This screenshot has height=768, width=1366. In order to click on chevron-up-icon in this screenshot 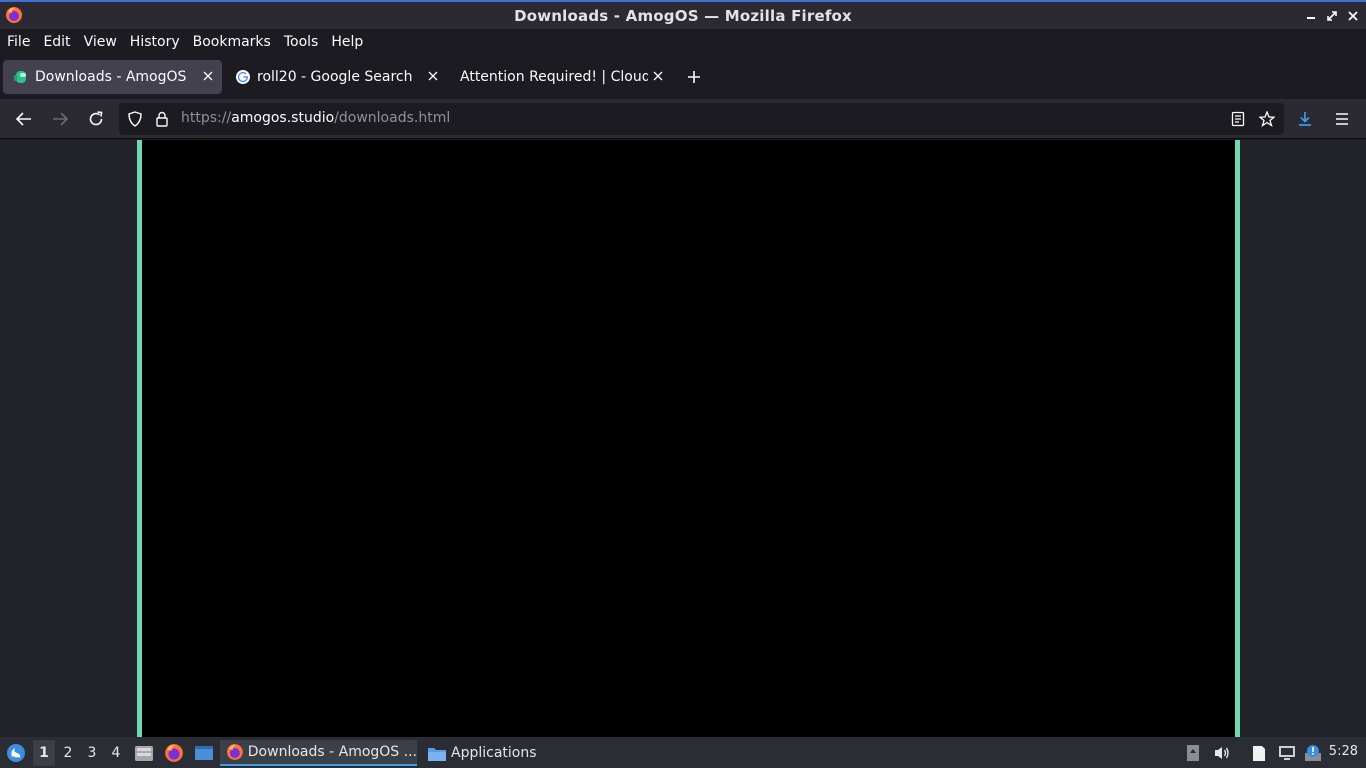, I will do `click(1193, 753)`.